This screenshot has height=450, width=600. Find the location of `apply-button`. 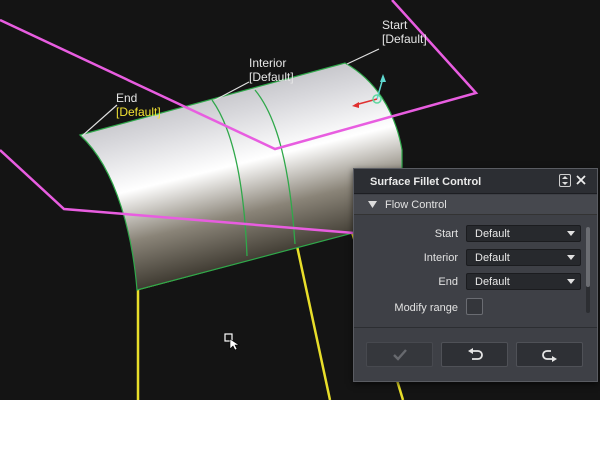

apply-button is located at coordinates (399, 354).